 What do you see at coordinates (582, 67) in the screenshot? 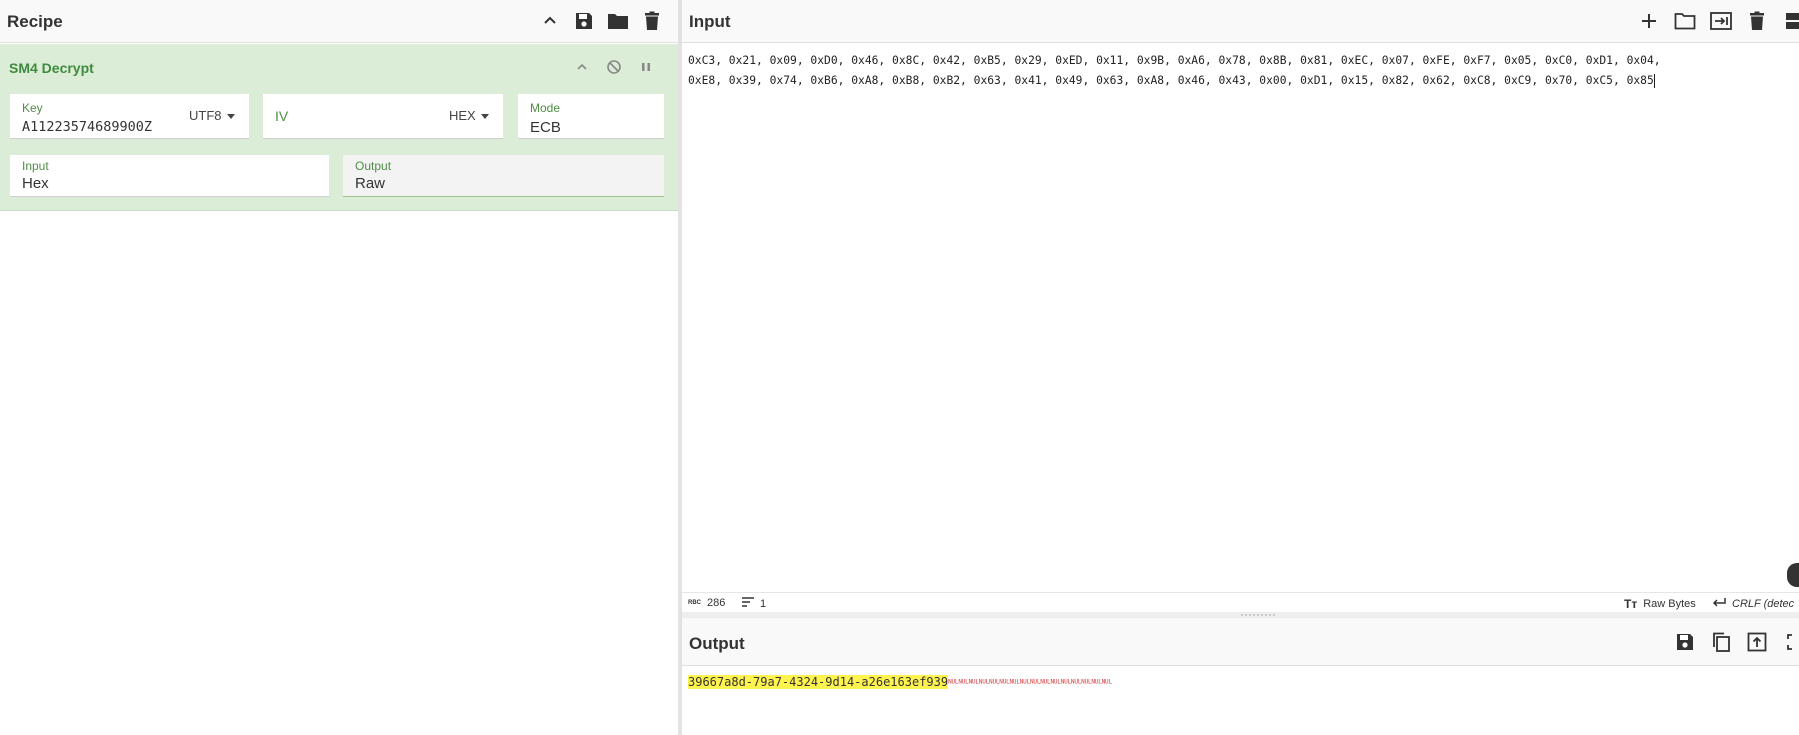
I see `collapse-chevron-icon` at bounding box center [582, 67].